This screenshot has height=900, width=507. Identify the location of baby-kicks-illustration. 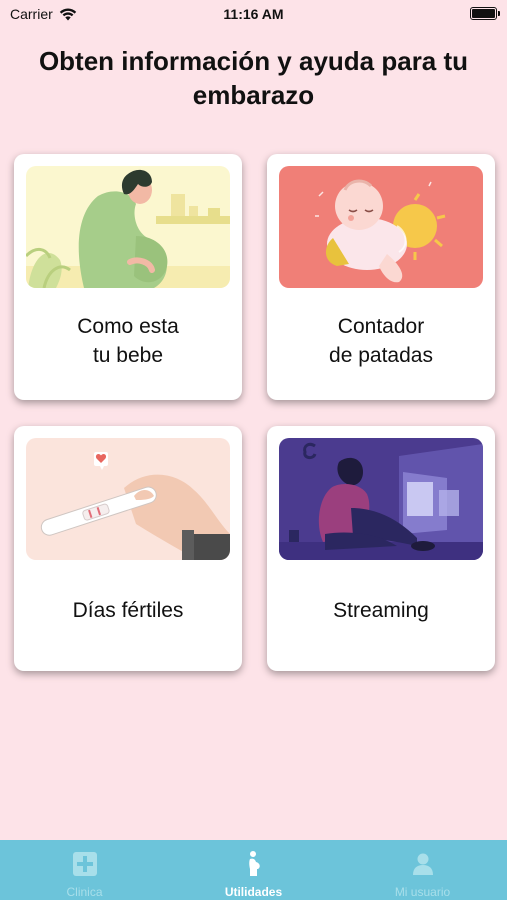
(381, 227).